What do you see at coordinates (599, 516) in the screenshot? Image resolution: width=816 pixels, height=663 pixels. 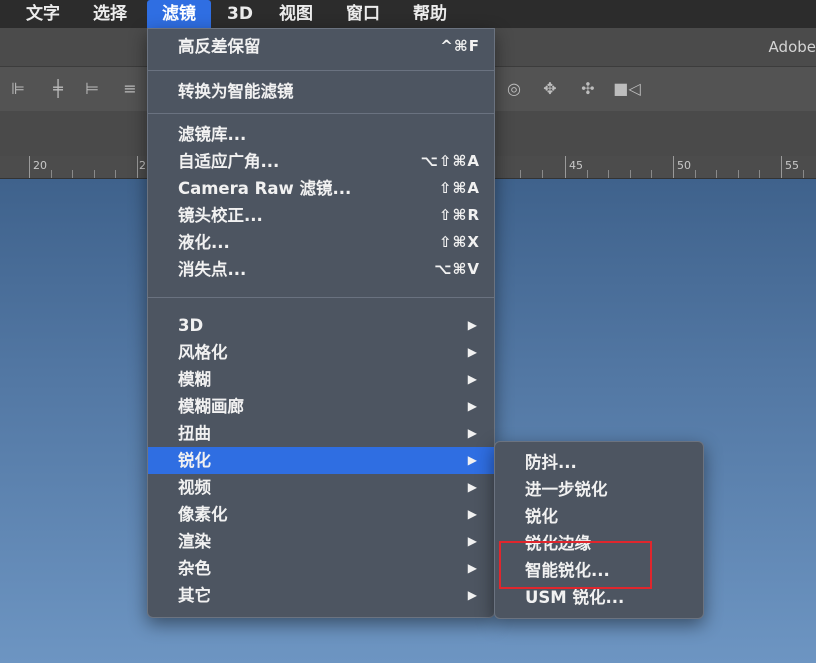 I see `submenu-item-sharpen: 锐化` at bounding box center [599, 516].